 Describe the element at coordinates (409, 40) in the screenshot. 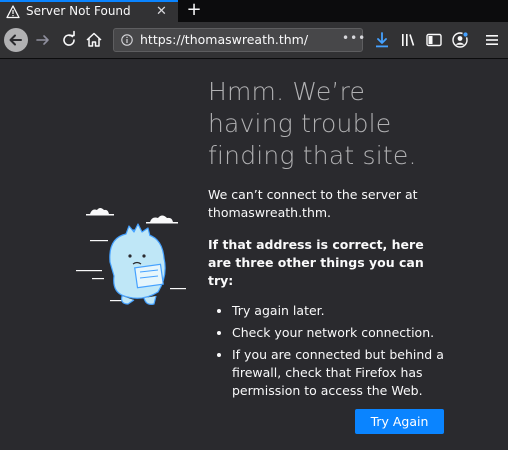

I see `library-icon` at that location.